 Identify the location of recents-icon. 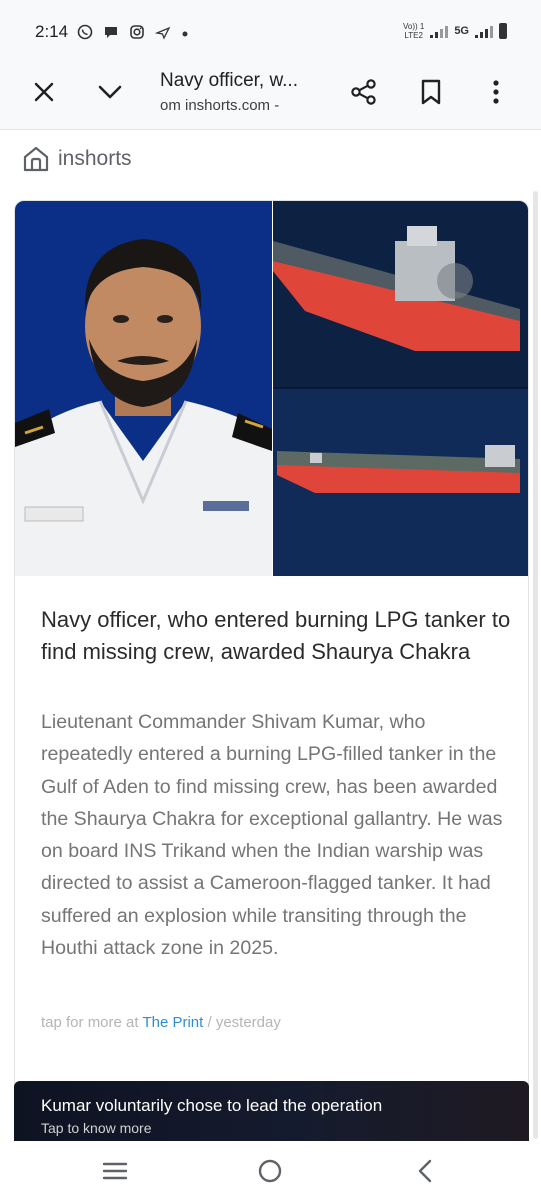
(115, 1171).